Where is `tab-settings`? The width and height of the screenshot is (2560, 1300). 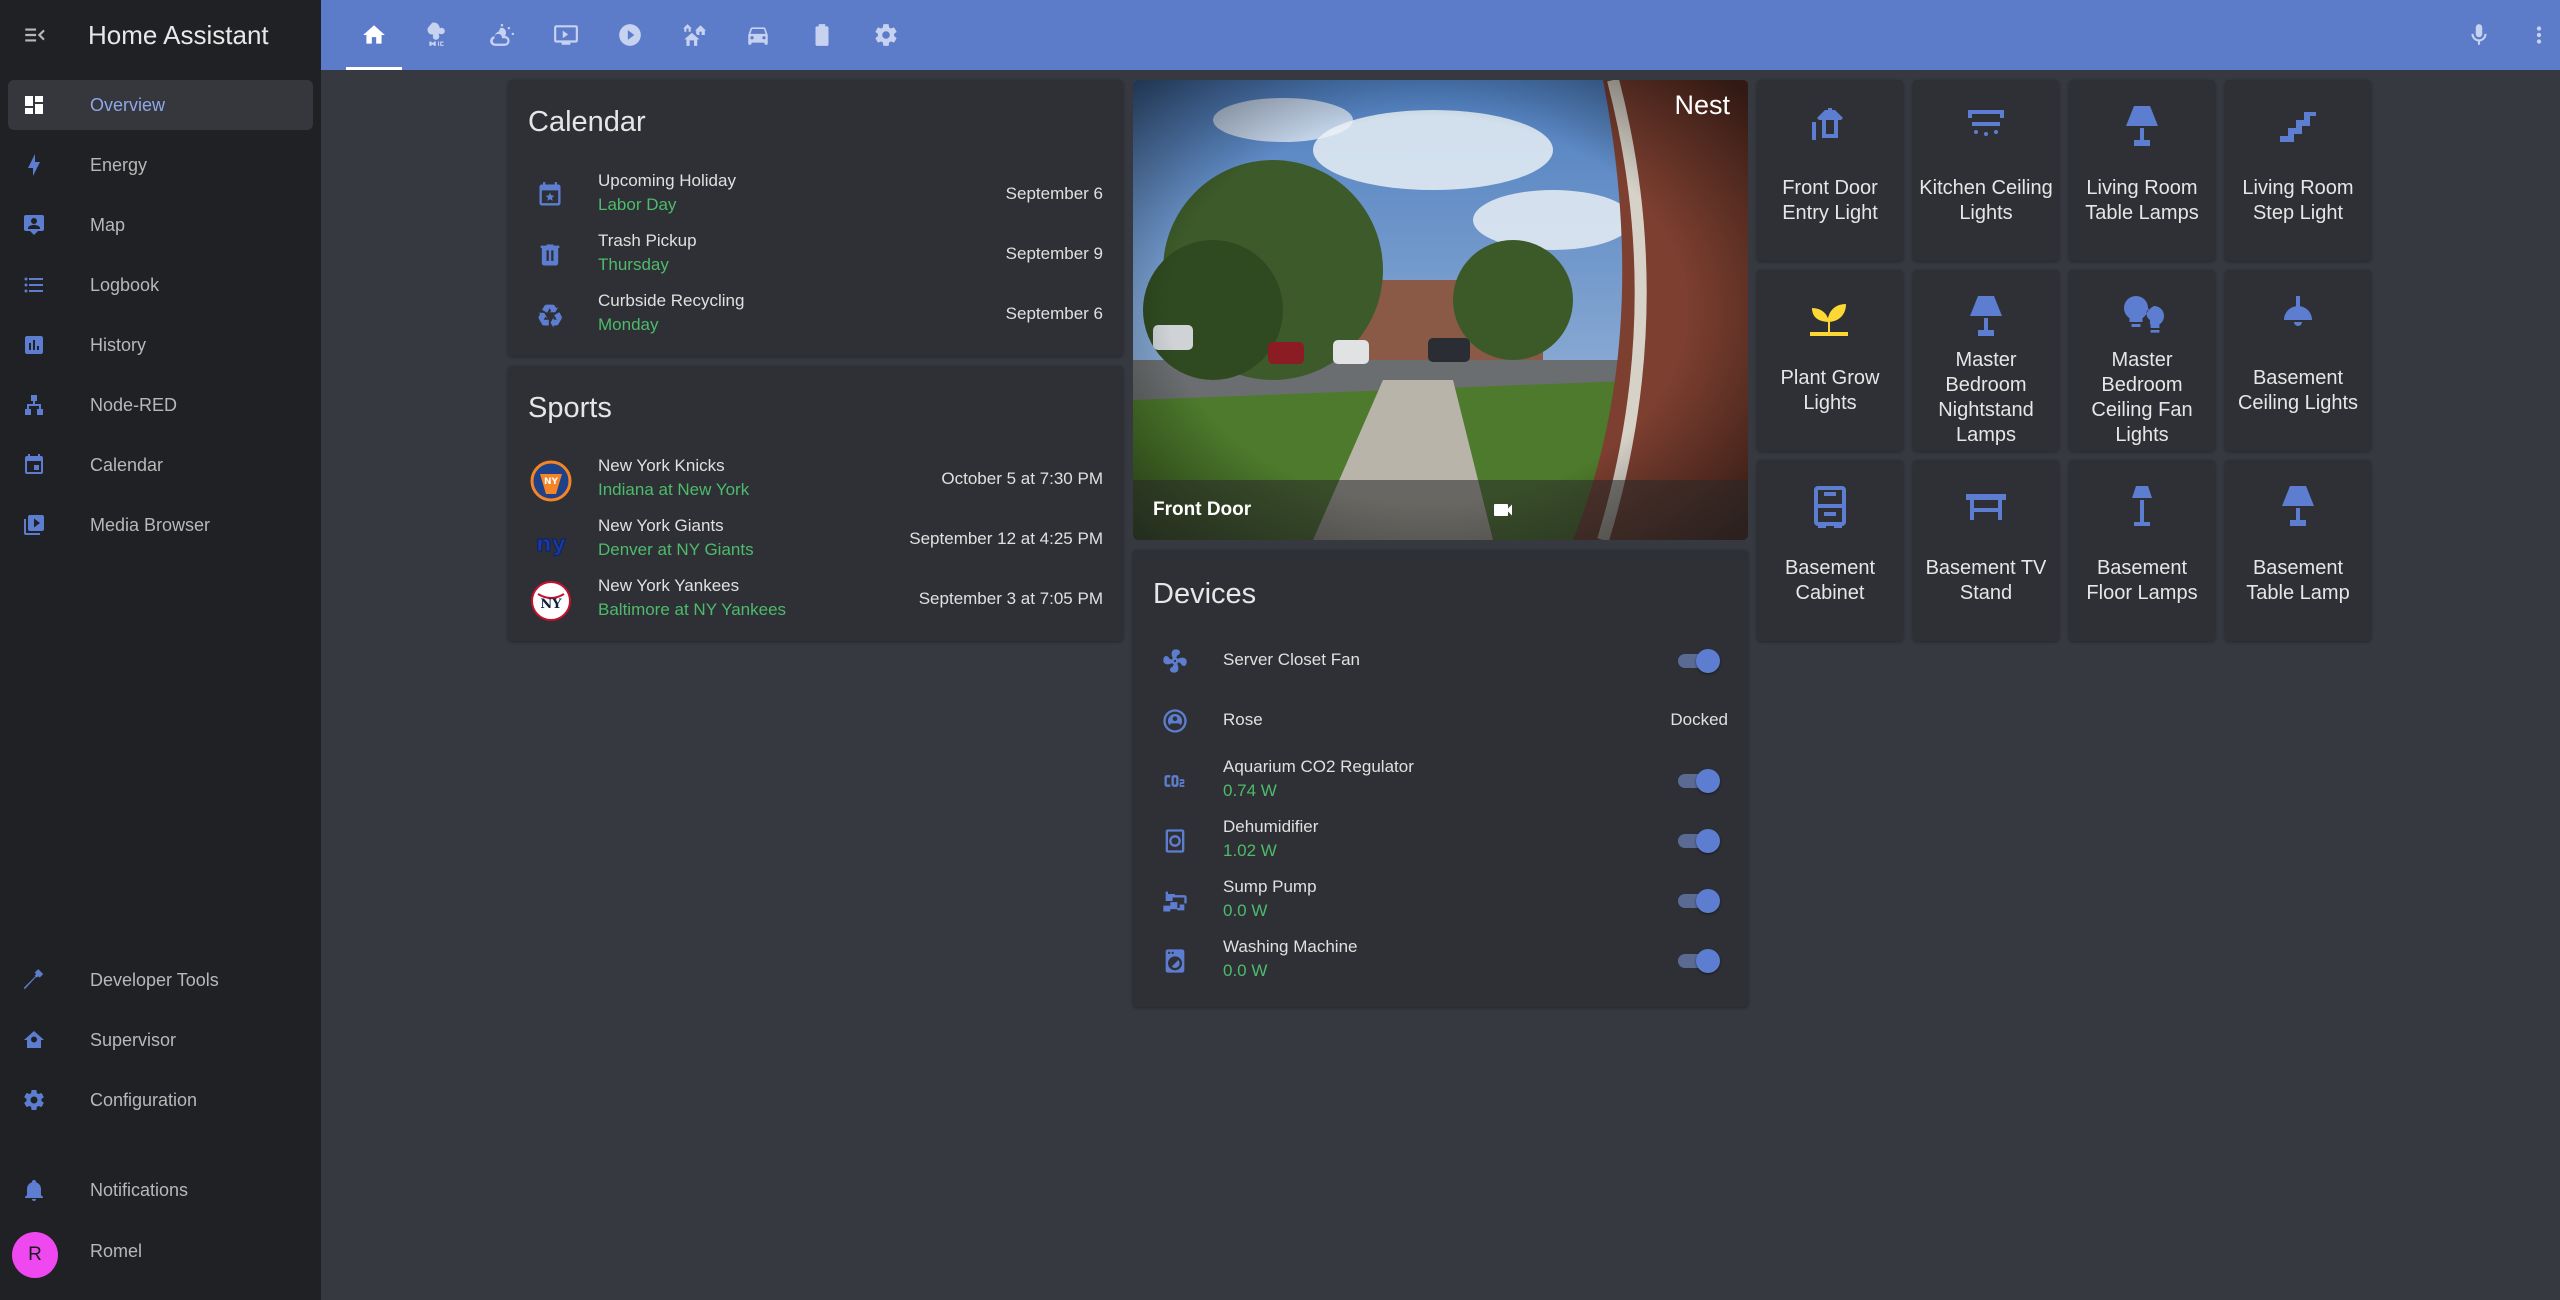
tab-settings is located at coordinates (886, 35).